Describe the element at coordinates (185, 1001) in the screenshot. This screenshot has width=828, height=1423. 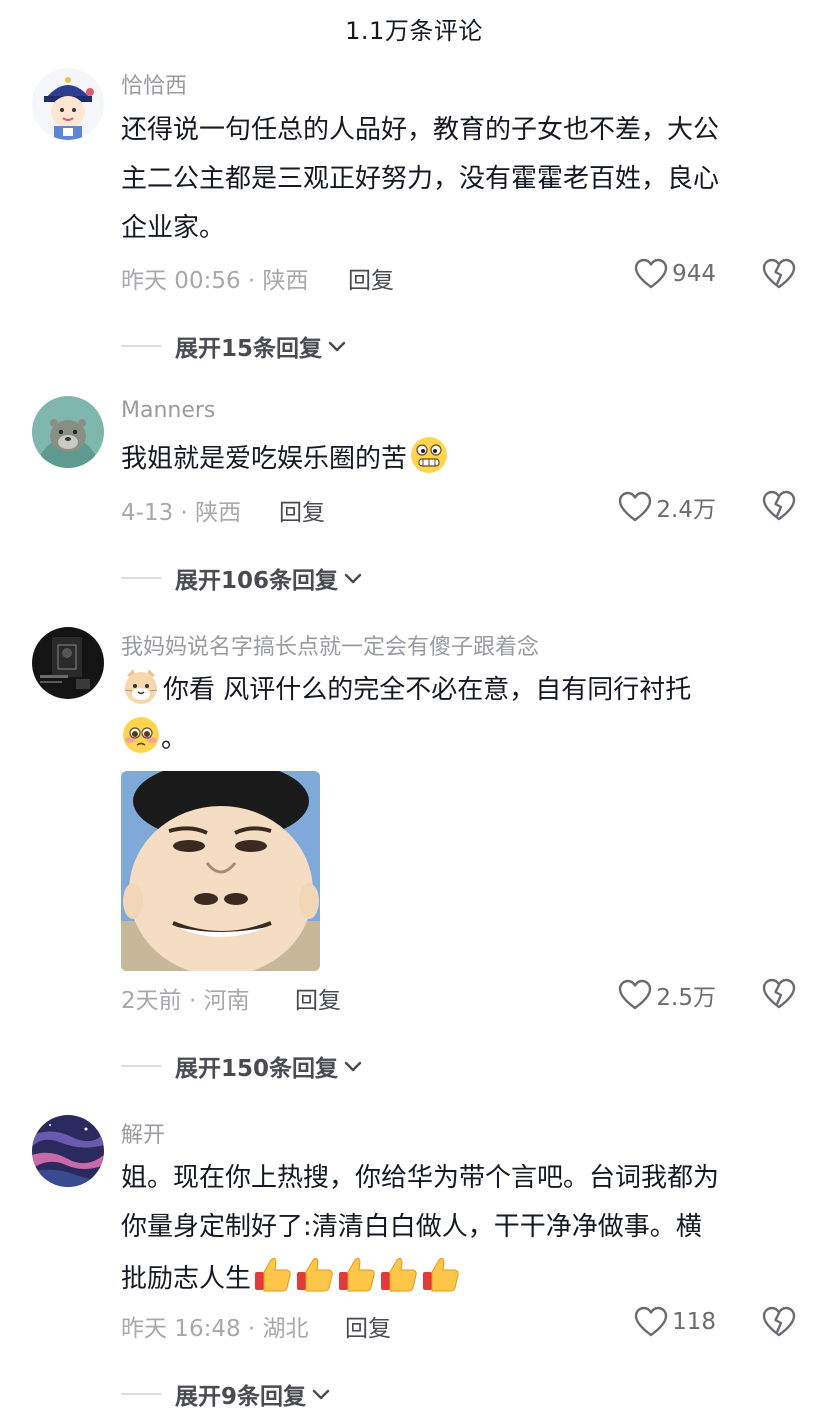
I see `comment-time-location: 2天前 · 河南` at that location.